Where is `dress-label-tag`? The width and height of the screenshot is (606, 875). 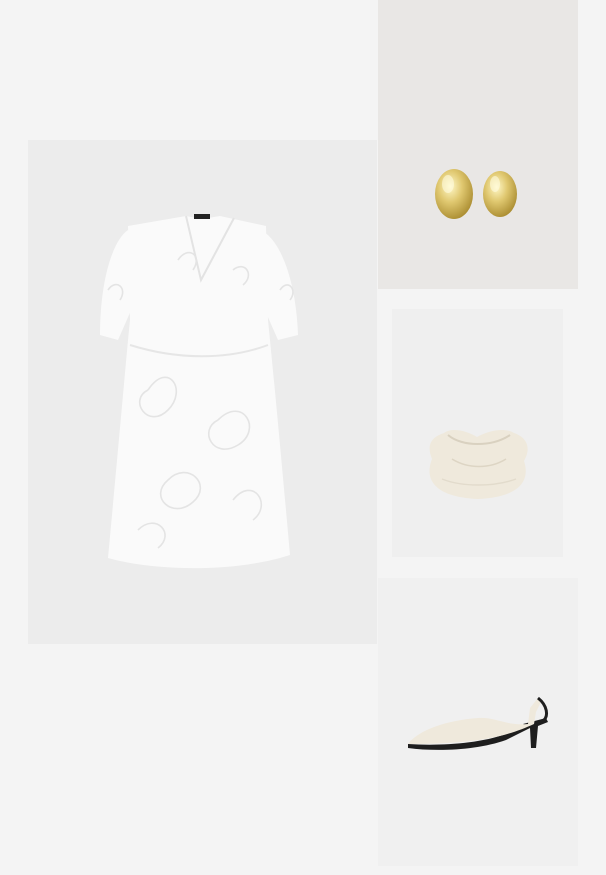 dress-label-tag is located at coordinates (202, 216).